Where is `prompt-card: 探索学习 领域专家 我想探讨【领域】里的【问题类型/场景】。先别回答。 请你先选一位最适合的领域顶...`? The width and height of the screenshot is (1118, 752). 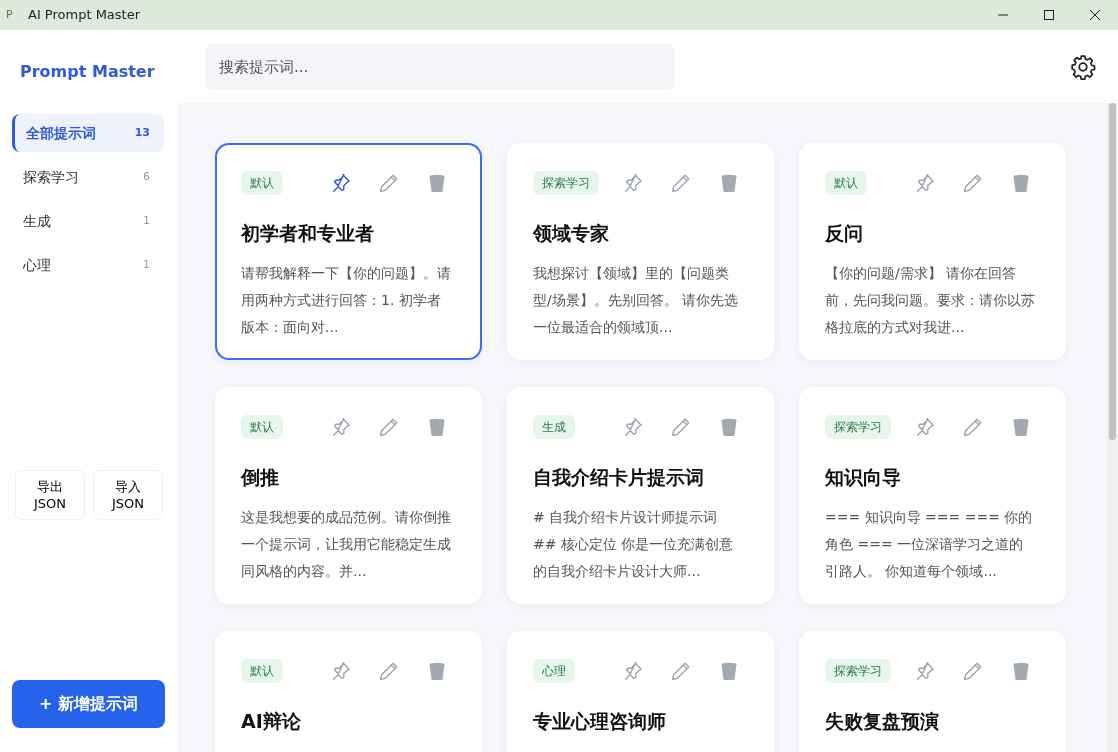
prompt-card: 探索学习 领域专家 我想探讨【领域】里的【问题类型/场景】。先别回答。 请你先选一位最适合的领域顶... is located at coordinates (640, 251).